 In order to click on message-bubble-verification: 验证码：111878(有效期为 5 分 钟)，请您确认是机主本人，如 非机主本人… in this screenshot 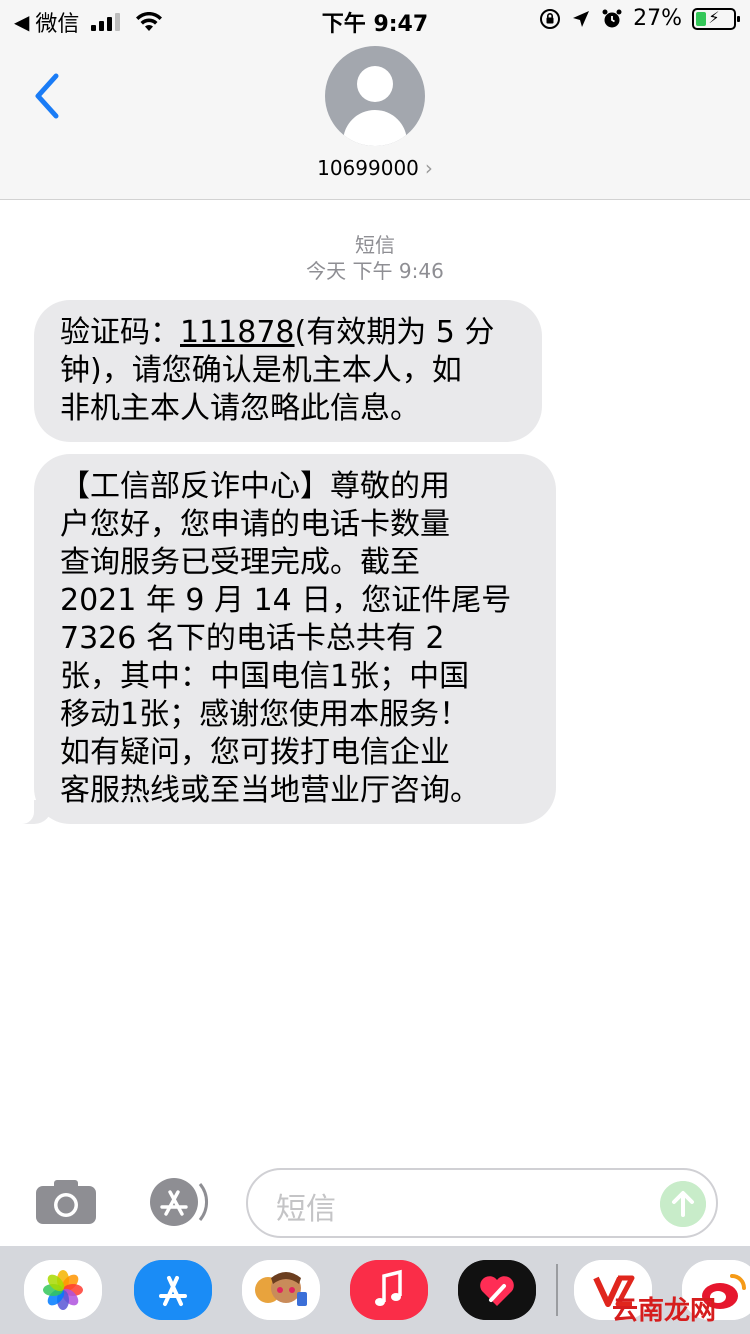, I will do `click(288, 371)`.